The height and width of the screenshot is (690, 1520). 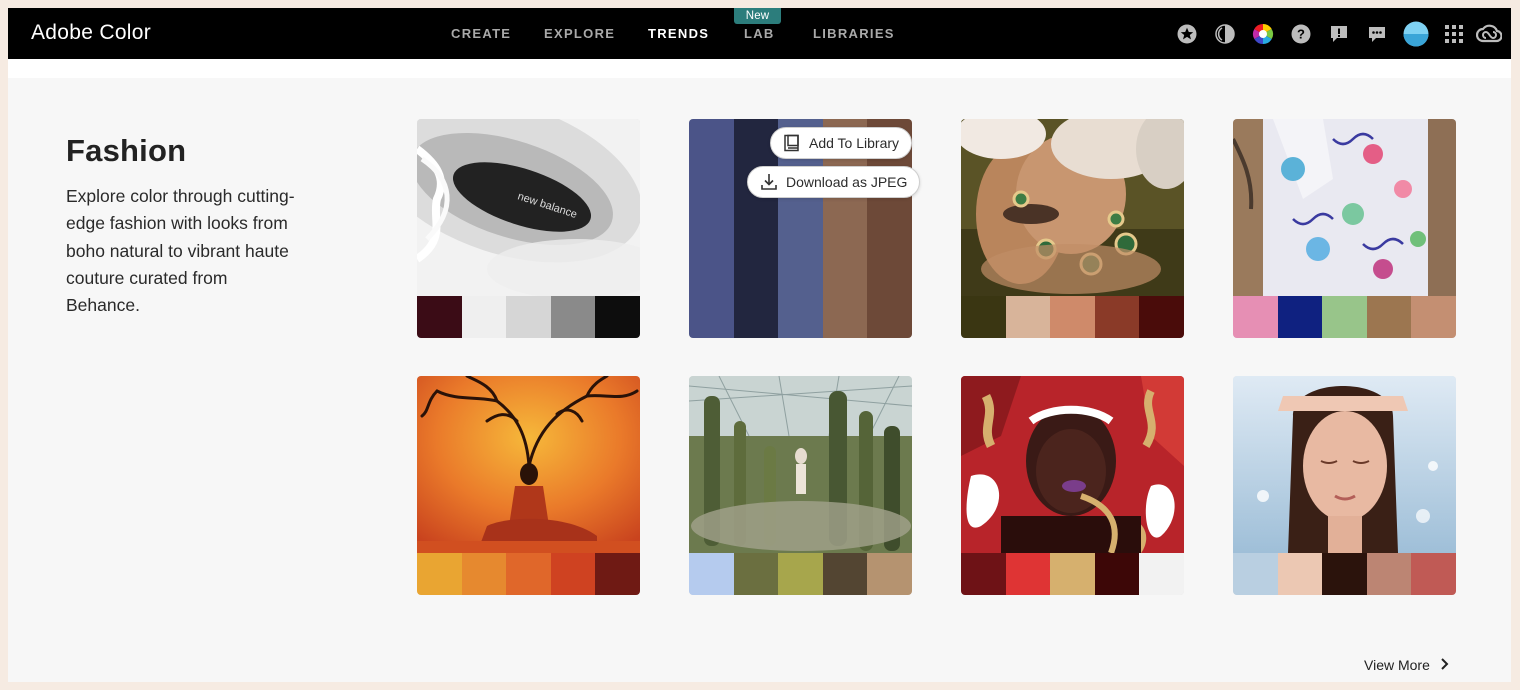 What do you see at coordinates (757, 16) in the screenshot?
I see `new-badge: New` at bounding box center [757, 16].